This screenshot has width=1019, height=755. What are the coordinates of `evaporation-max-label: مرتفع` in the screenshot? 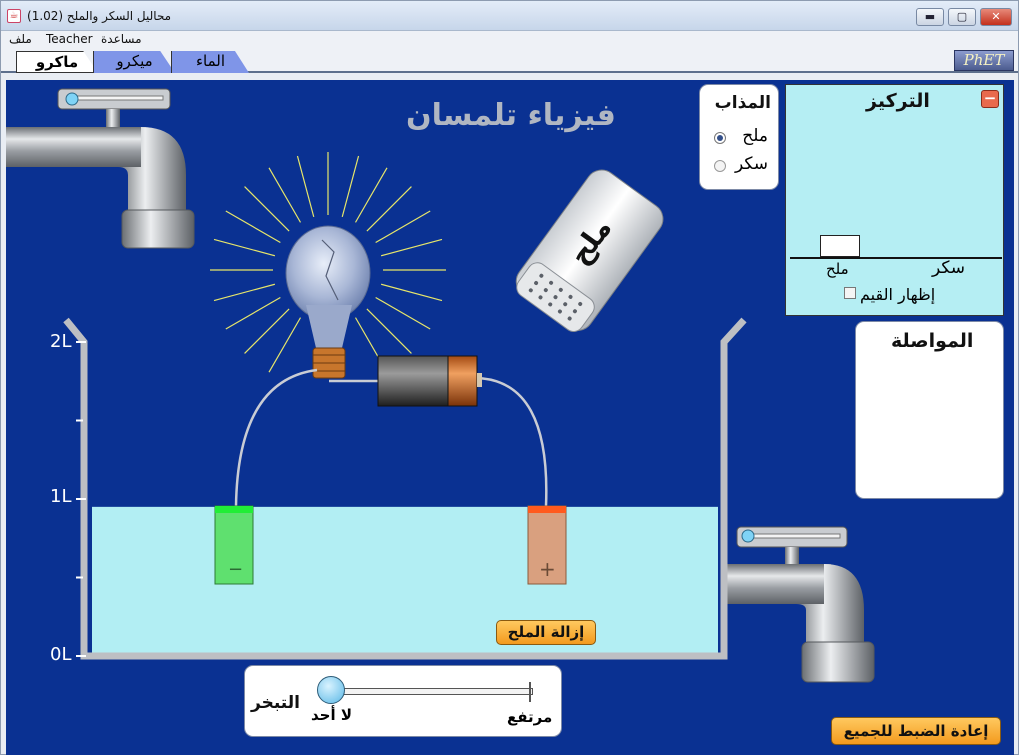 It's located at (530, 717).